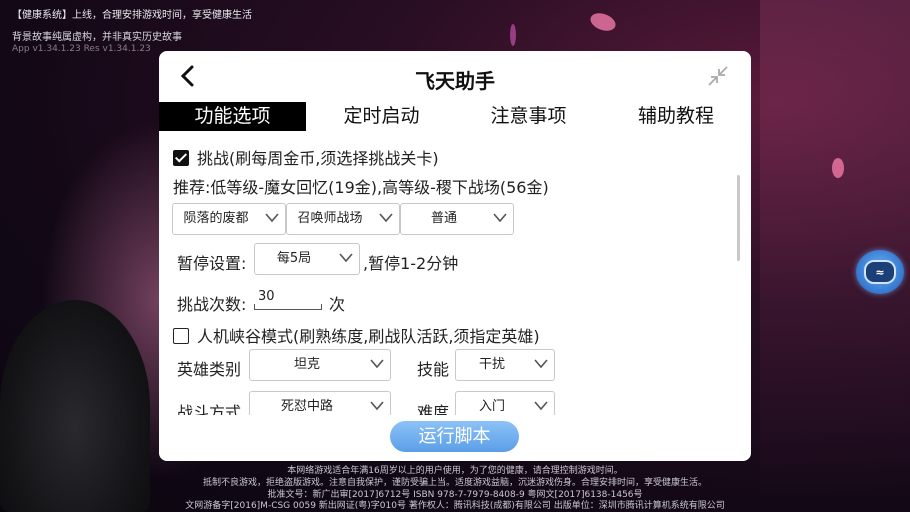 The height and width of the screenshot is (512, 910). Describe the element at coordinates (212, 304) in the screenshot. I see `challenge-count-label: 挑战次数:` at that location.